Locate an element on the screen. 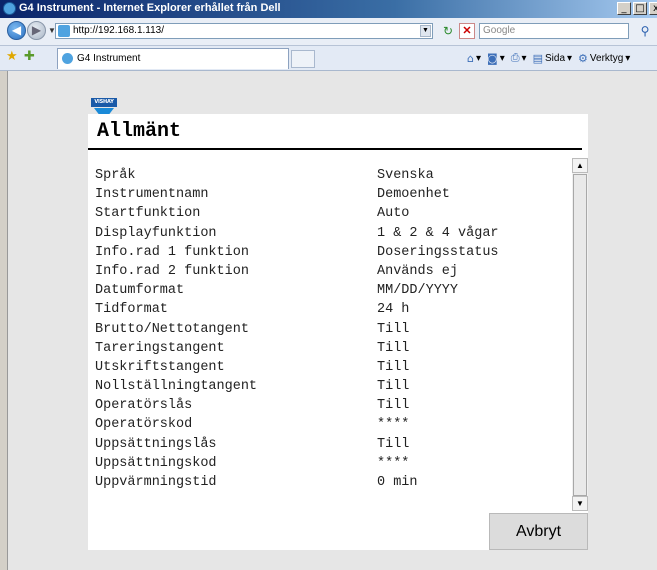  setting-value: 0 min is located at coordinates (397, 482).